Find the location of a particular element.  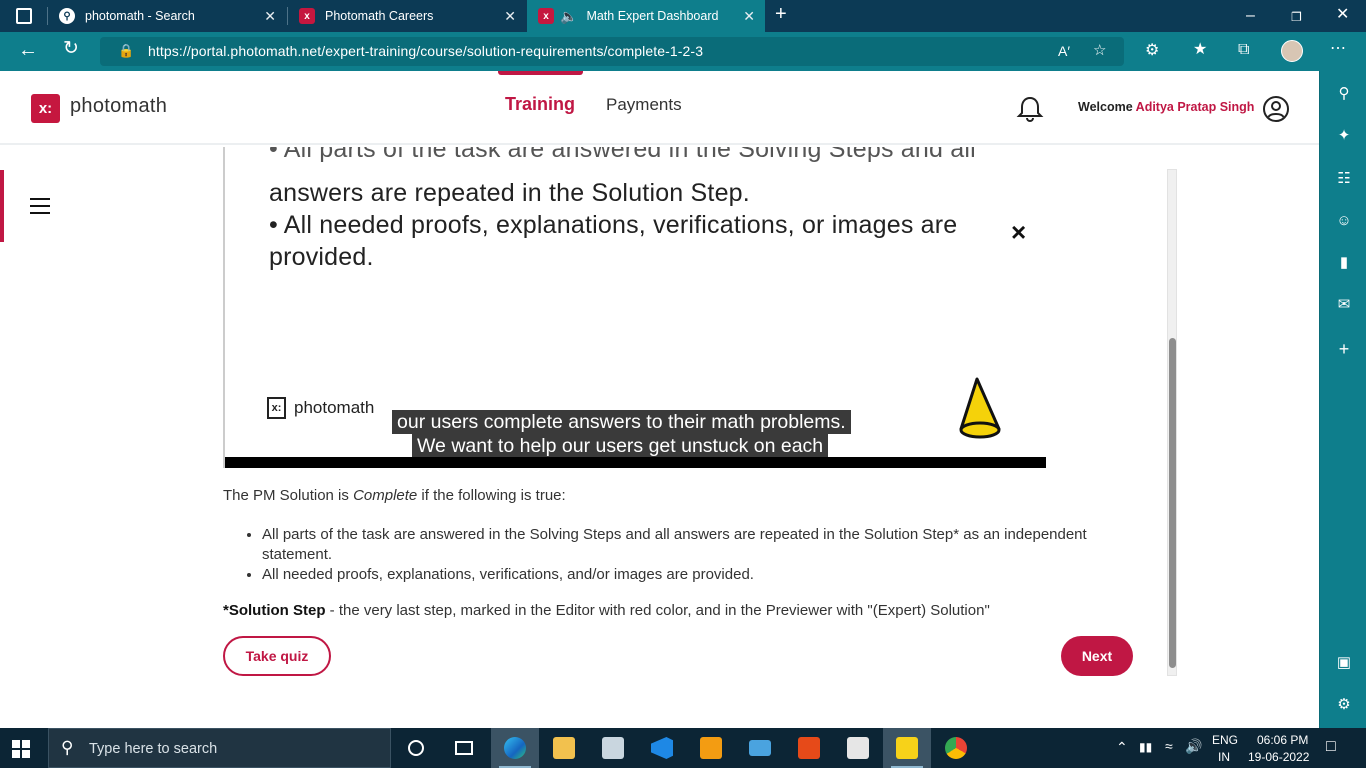

taskbar-search-box: ⚲ Type here to search is located at coordinates (219, 748).